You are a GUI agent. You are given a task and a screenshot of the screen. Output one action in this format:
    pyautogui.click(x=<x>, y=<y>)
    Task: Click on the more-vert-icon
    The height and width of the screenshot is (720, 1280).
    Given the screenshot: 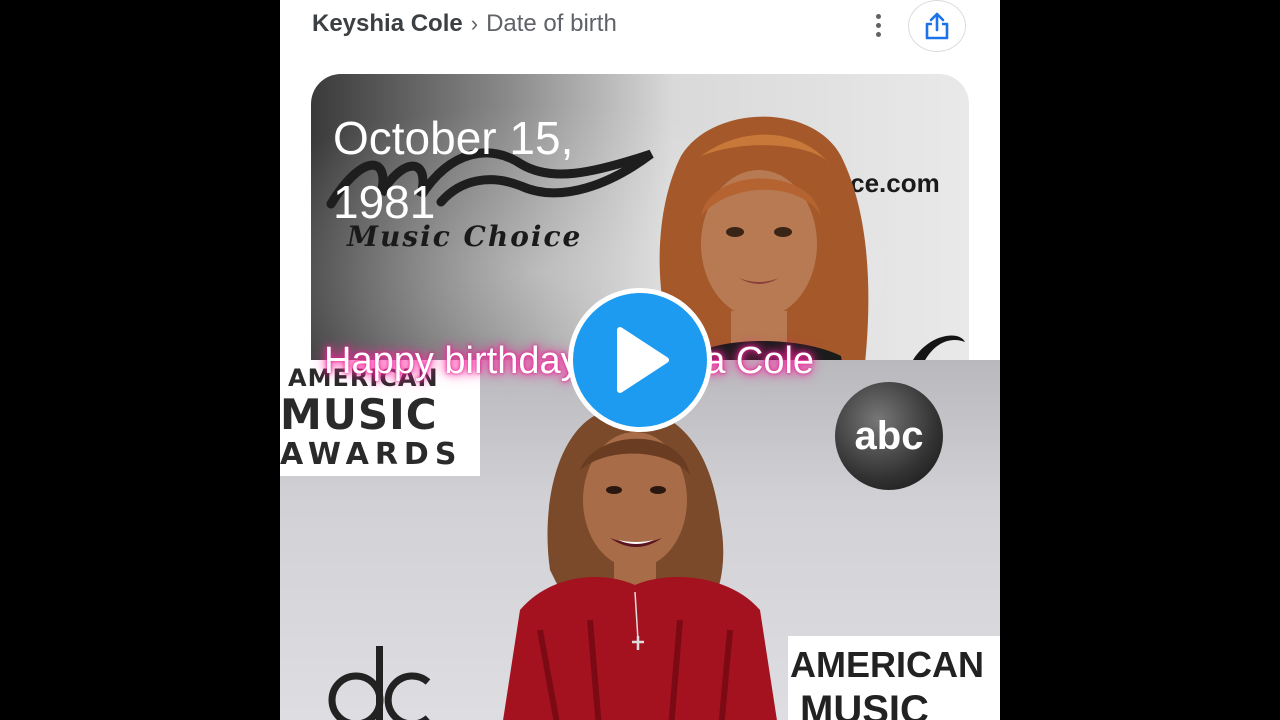 What is the action you would take?
    pyautogui.click(x=878, y=25)
    